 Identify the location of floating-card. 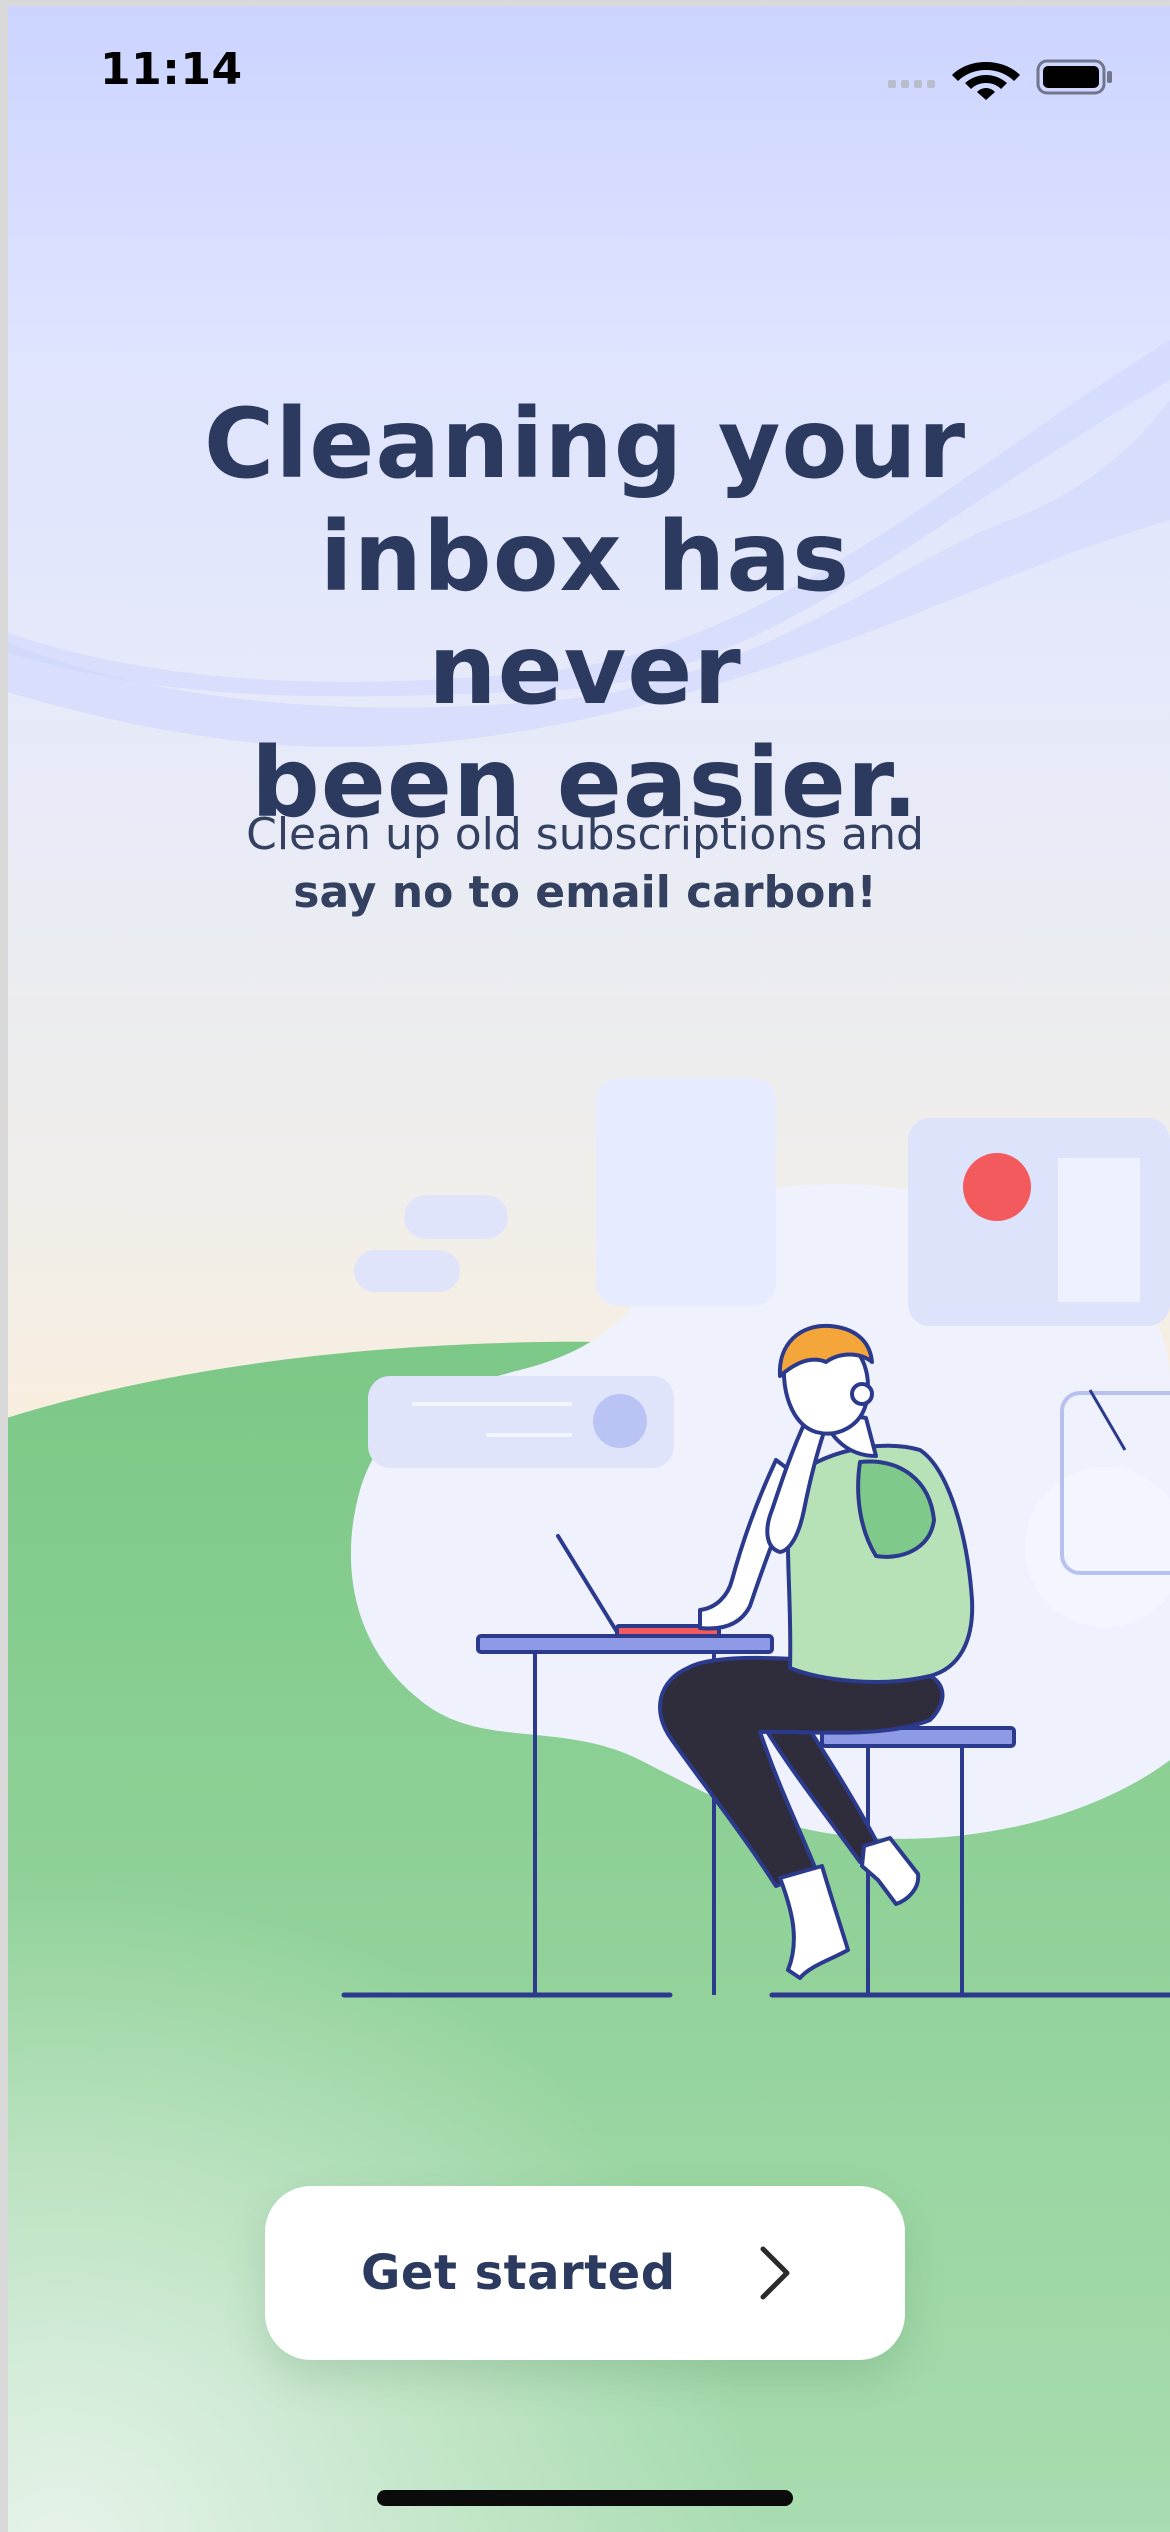
(686, 1192).